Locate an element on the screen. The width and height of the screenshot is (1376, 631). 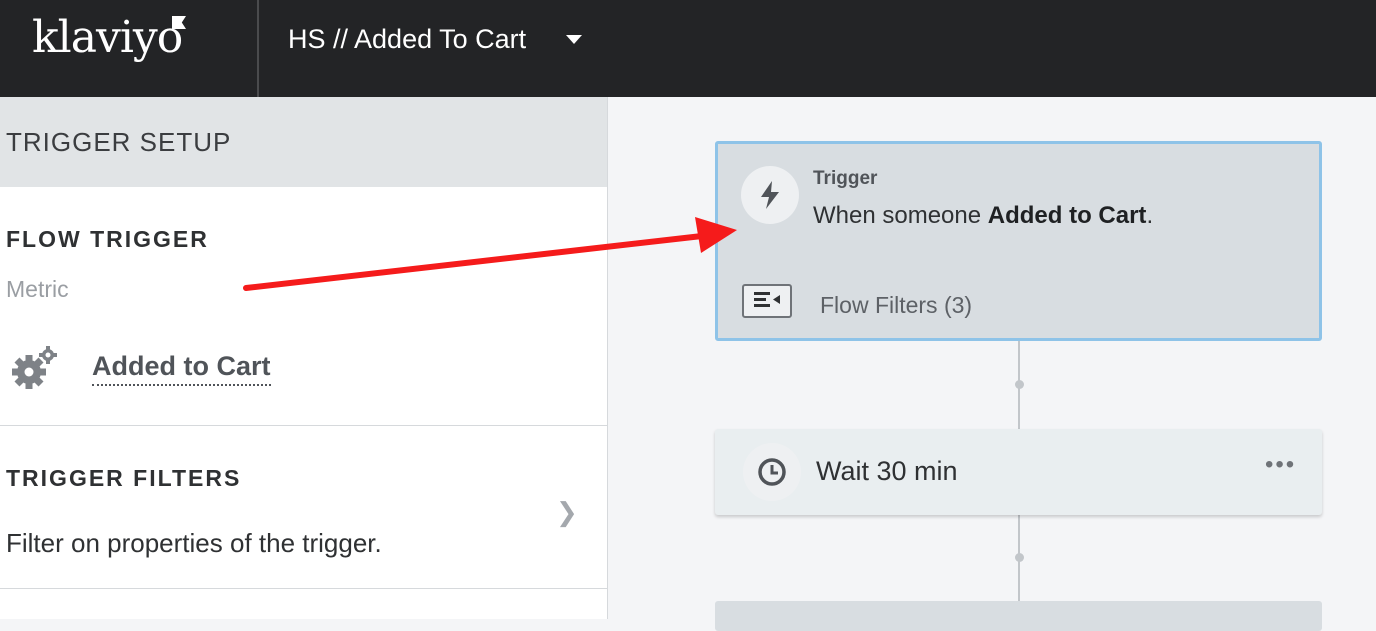
klaviyo-logo: klaviyo is located at coordinates (107, 37).